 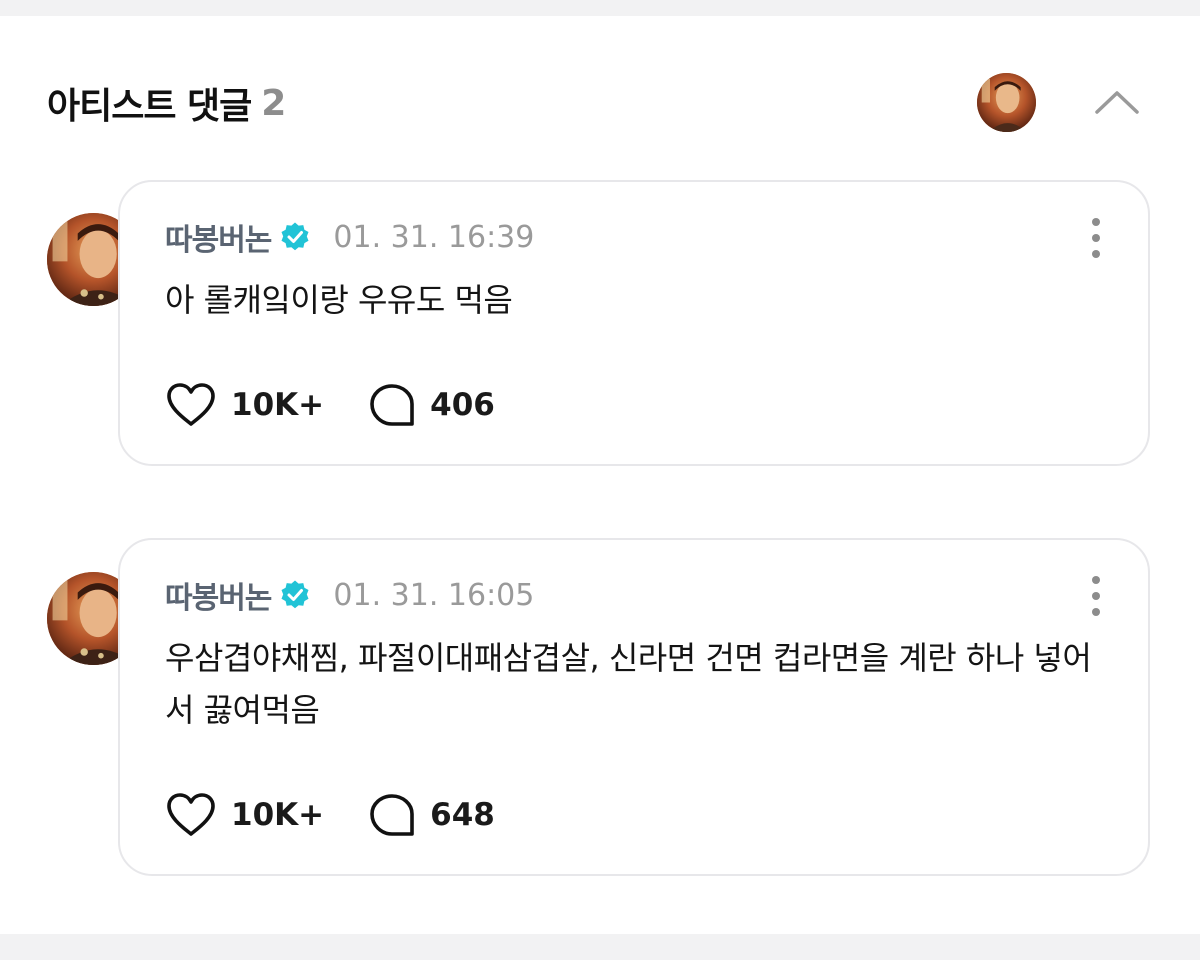 What do you see at coordinates (434, 237) in the screenshot?
I see `comment-timestamp: 01. 31. 16:39` at bounding box center [434, 237].